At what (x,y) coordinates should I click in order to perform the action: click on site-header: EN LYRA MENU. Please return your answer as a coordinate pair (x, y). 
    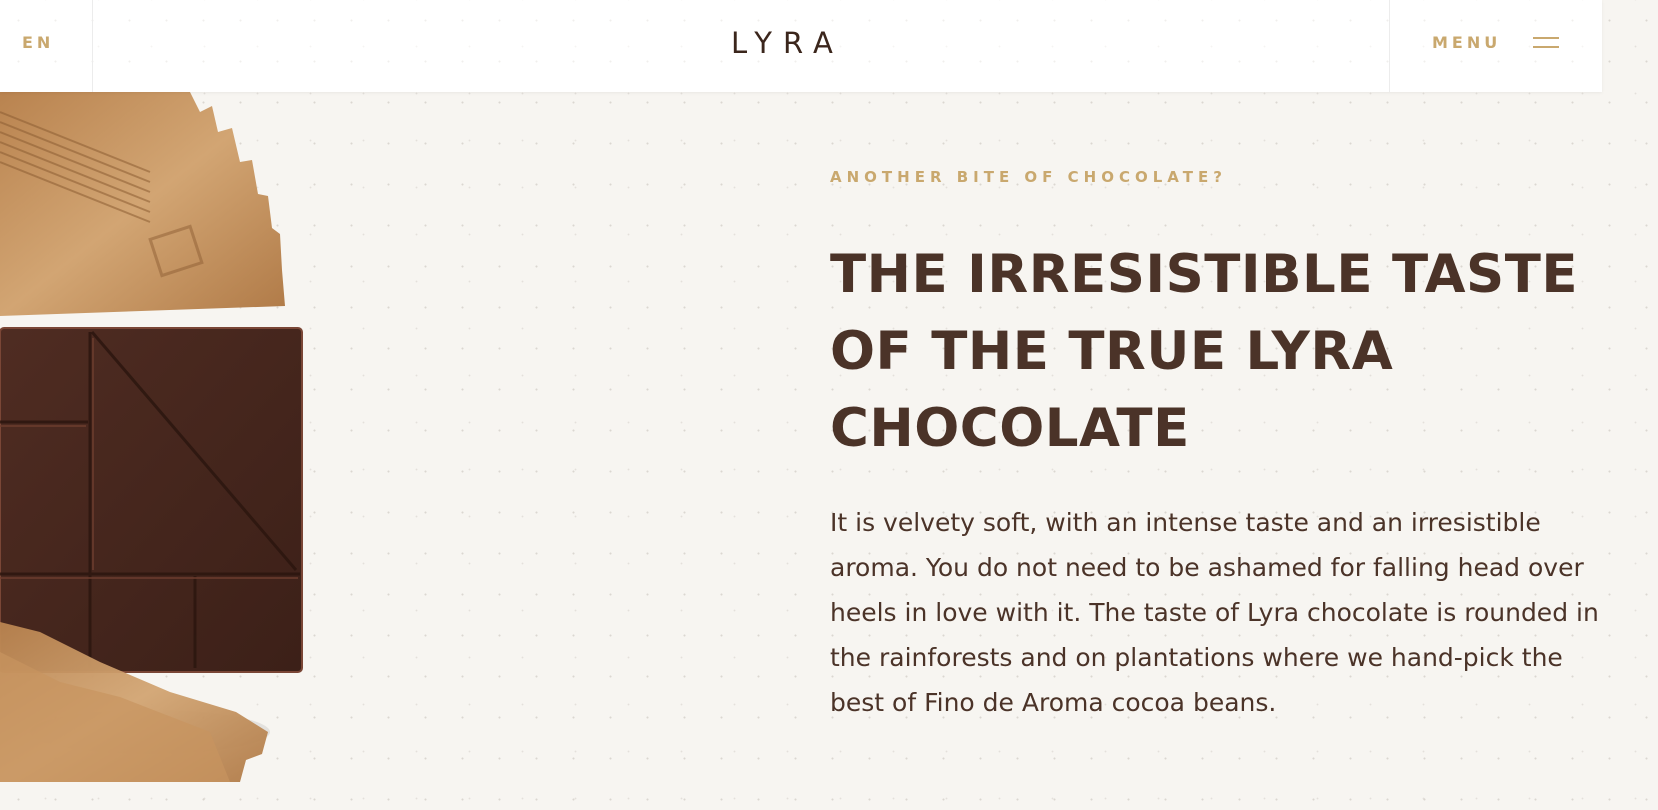
    Looking at the image, I should click on (801, 46).